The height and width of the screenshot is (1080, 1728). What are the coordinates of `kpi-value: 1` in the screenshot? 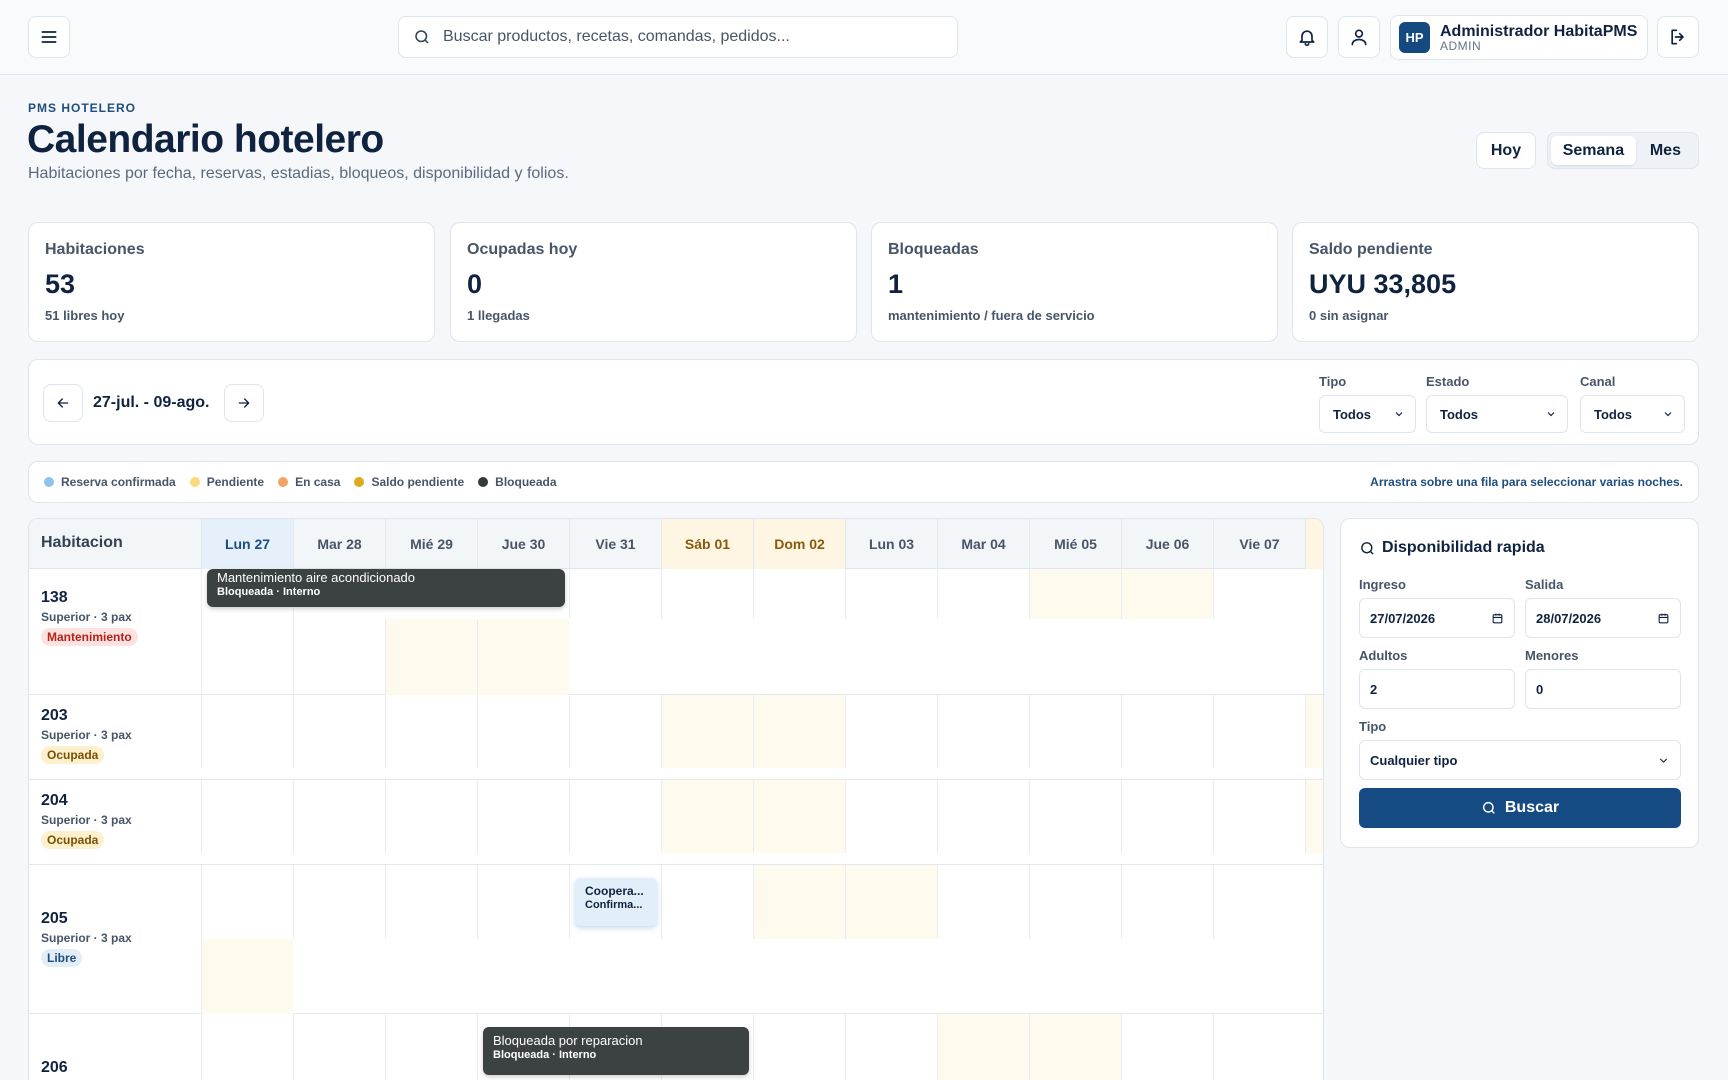 It's located at (896, 284).